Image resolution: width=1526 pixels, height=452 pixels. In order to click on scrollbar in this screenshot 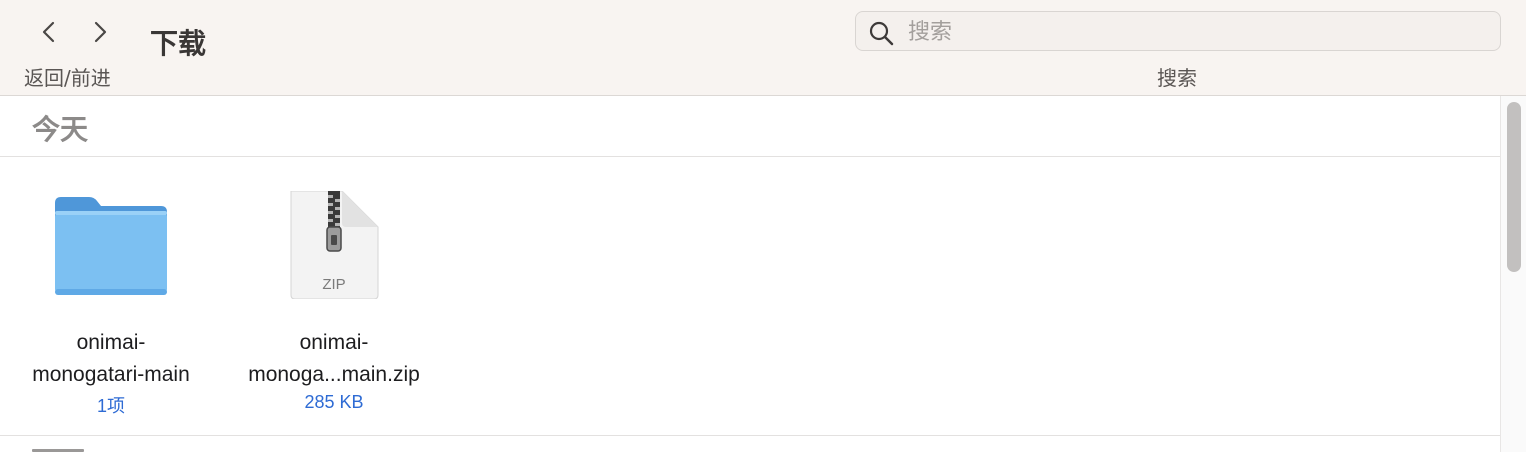, I will do `click(1513, 274)`.